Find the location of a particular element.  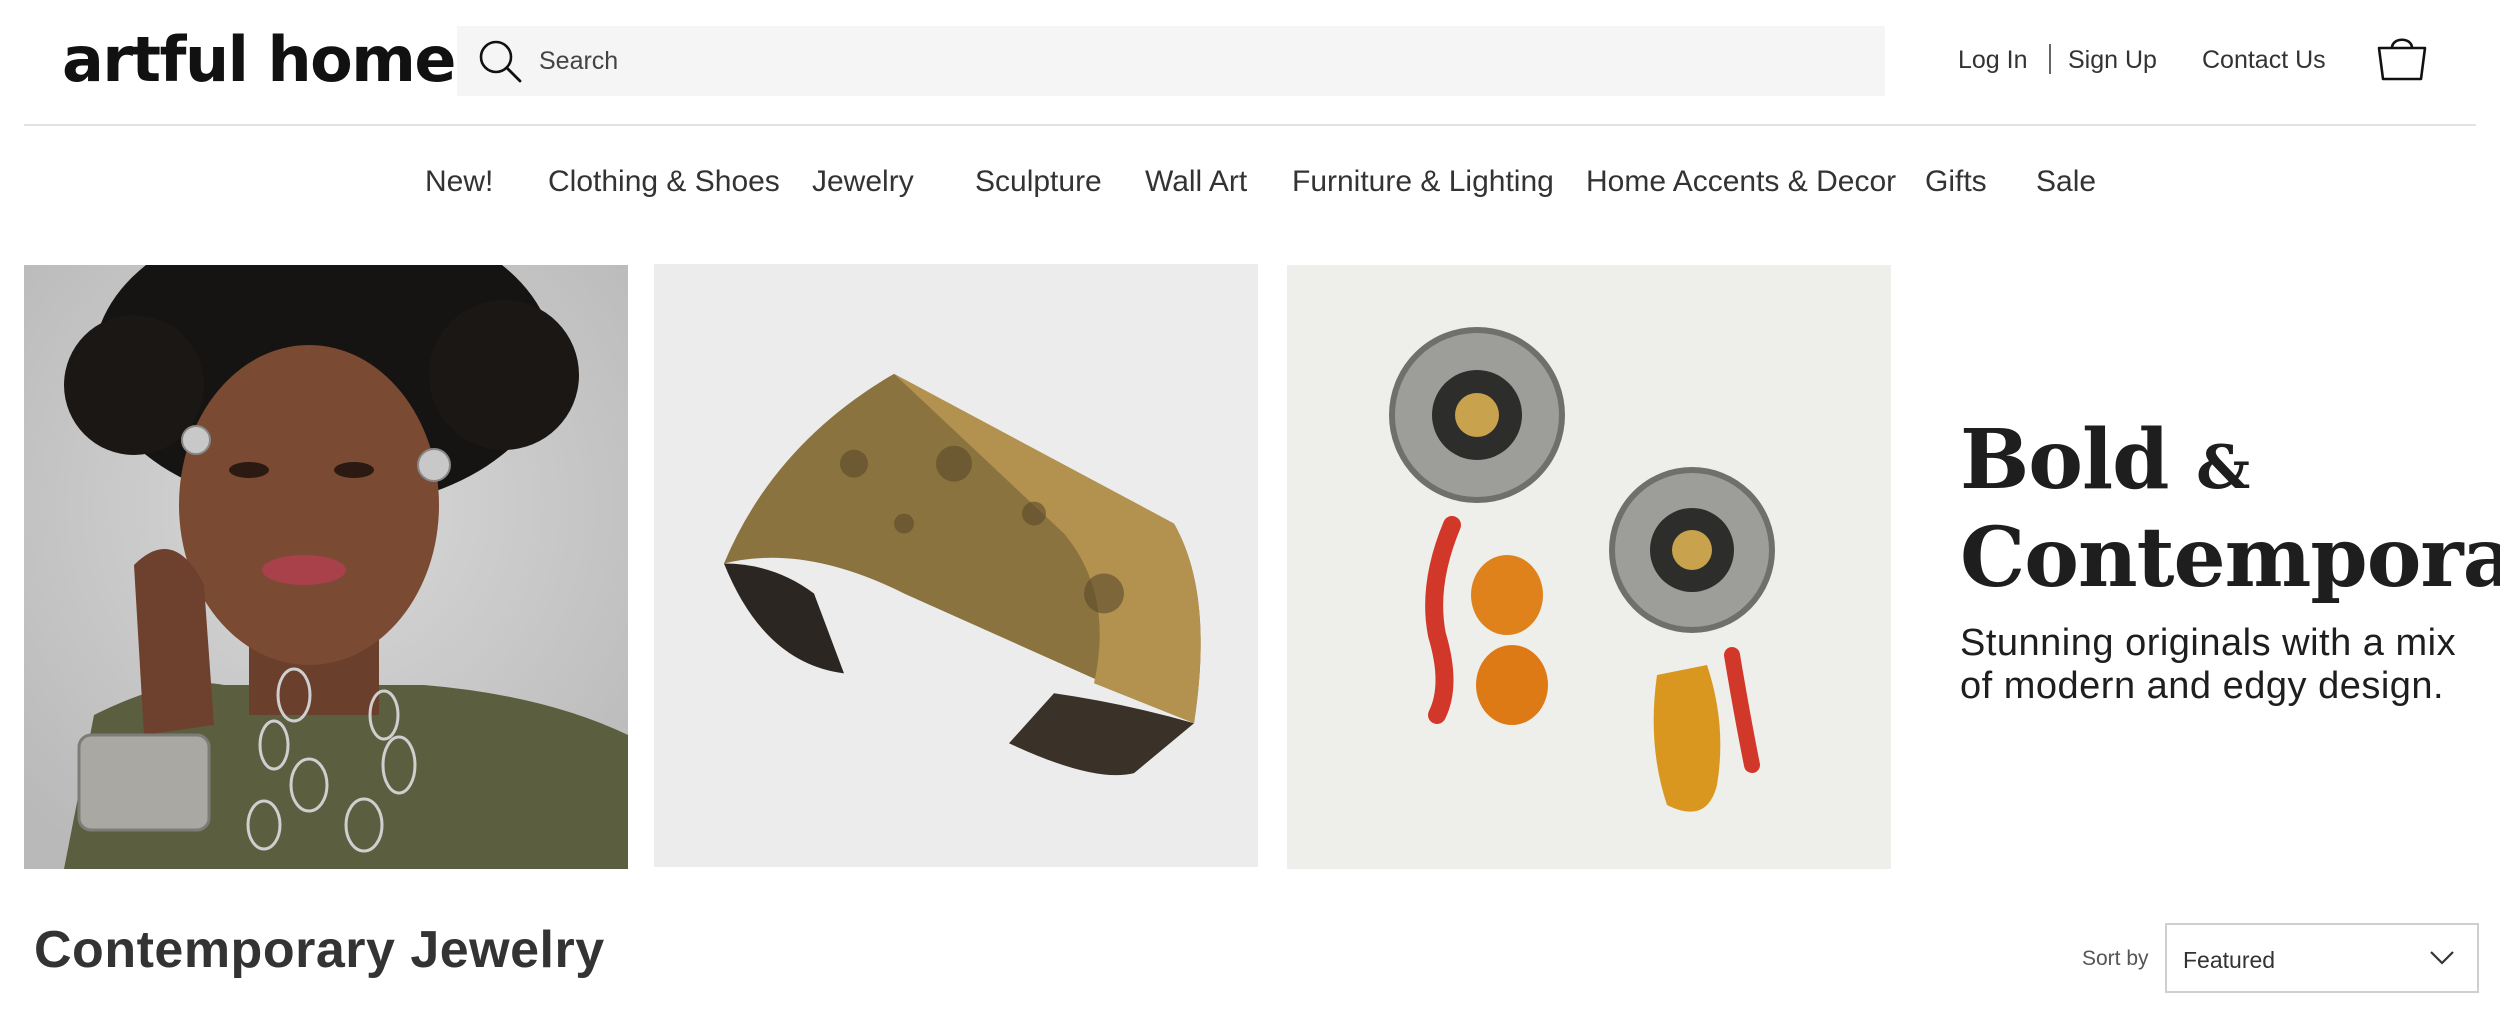

nav-item-home-accents-decor: Home Accents & Decor is located at coordinates (1741, 182).